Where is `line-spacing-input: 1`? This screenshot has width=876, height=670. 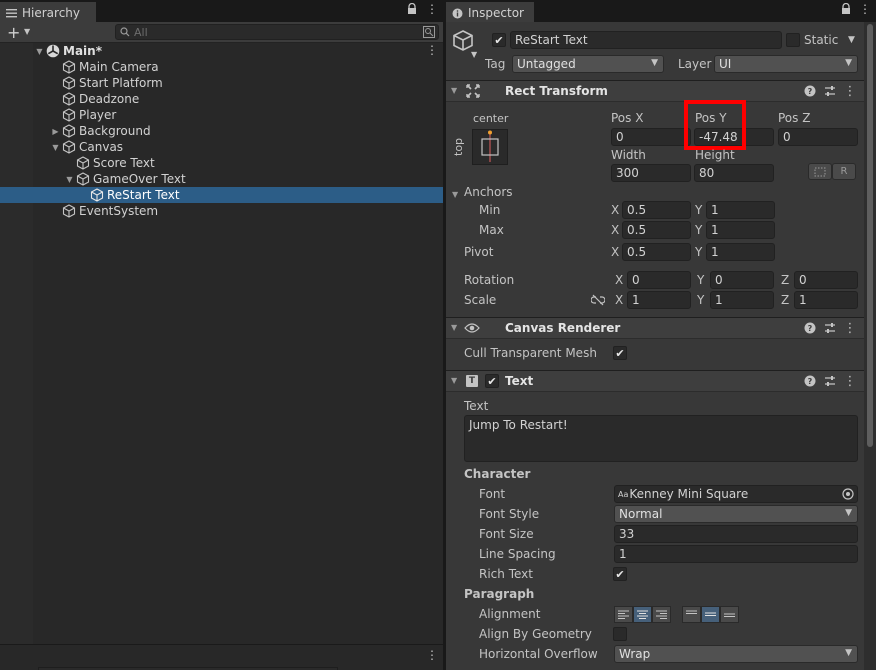
line-spacing-input: 1 is located at coordinates (736, 554).